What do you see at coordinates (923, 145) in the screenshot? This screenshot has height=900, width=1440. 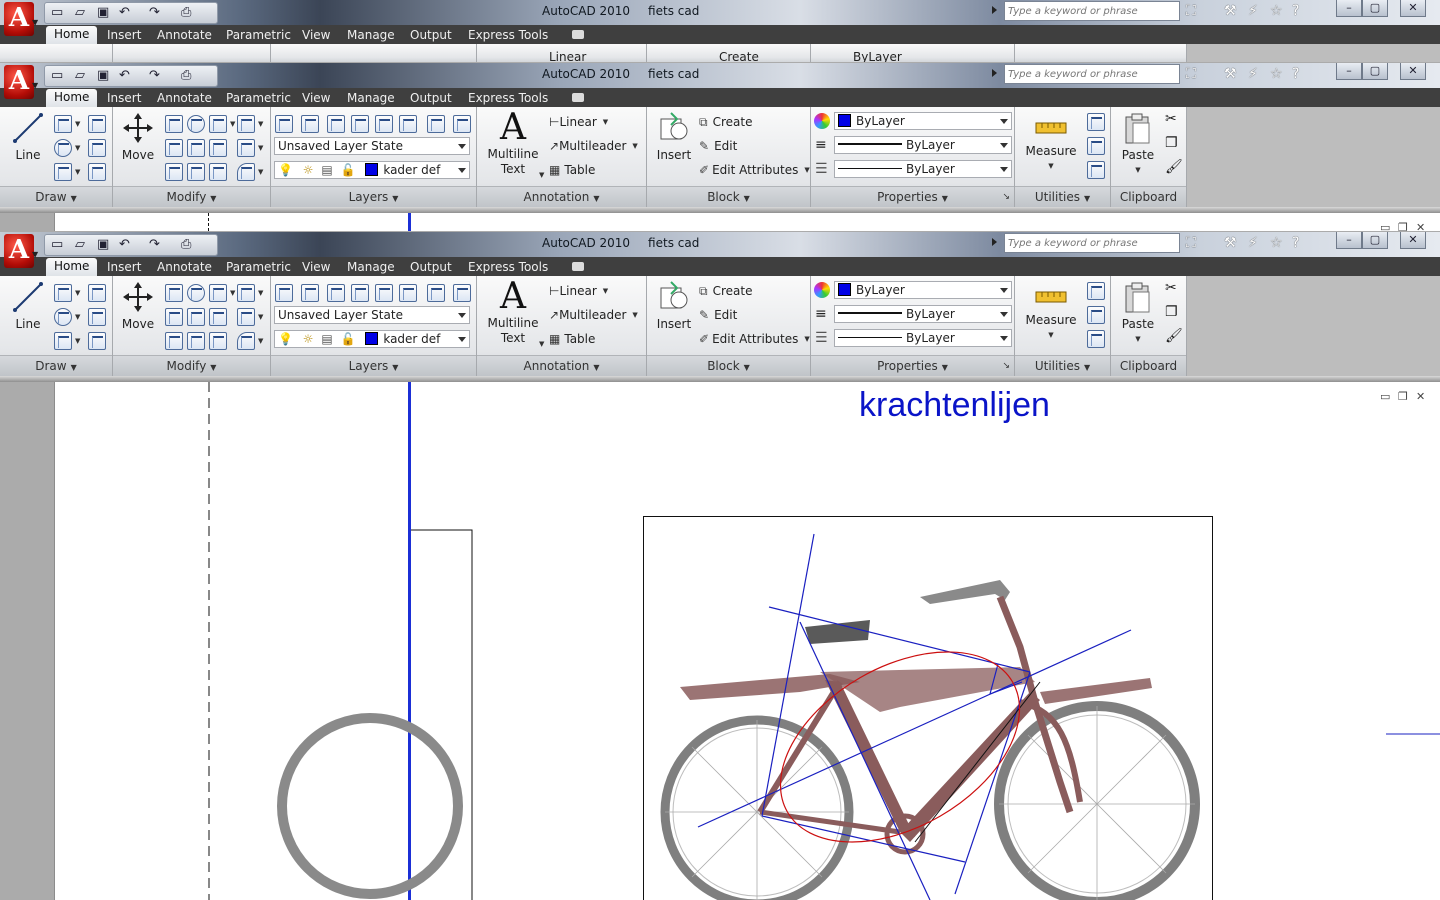 I see `lineweight-select: ByLayer` at bounding box center [923, 145].